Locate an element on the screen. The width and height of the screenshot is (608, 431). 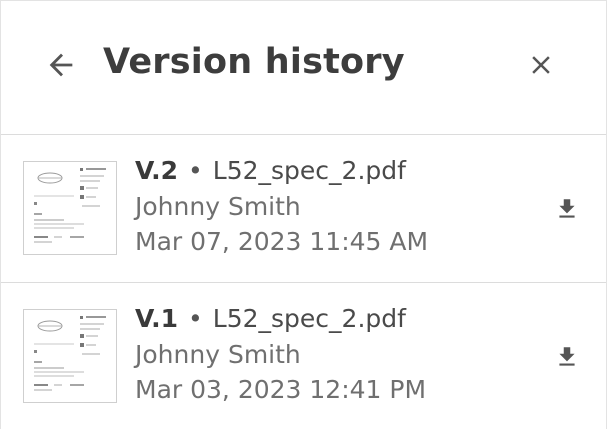
panel-title: Version history is located at coordinates (254, 62).